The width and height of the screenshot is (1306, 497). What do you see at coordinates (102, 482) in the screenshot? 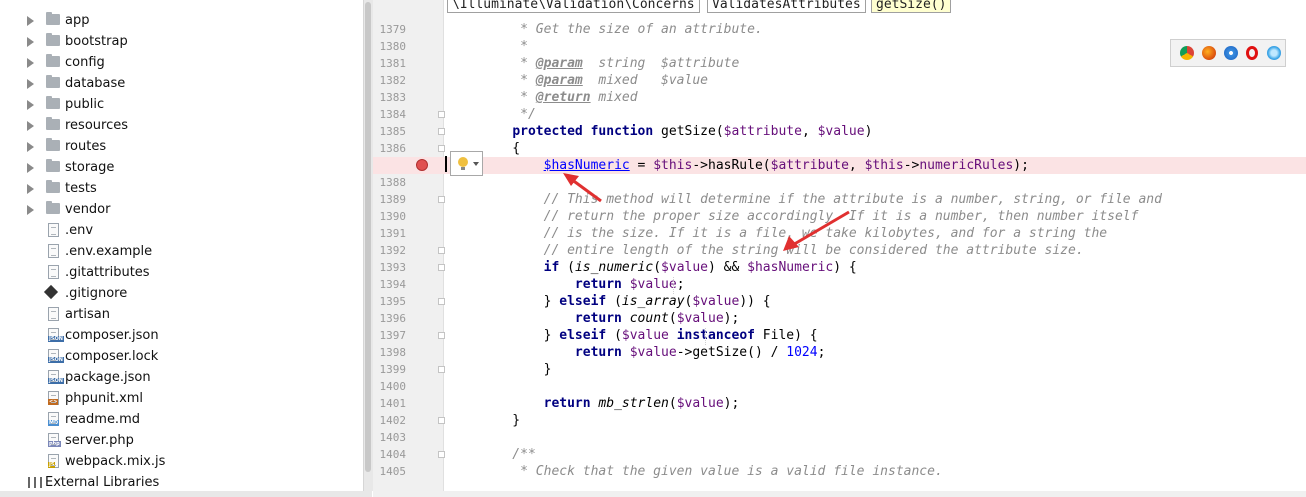
I see `tree-item-label: External Libraries` at bounding box center [102, 482].